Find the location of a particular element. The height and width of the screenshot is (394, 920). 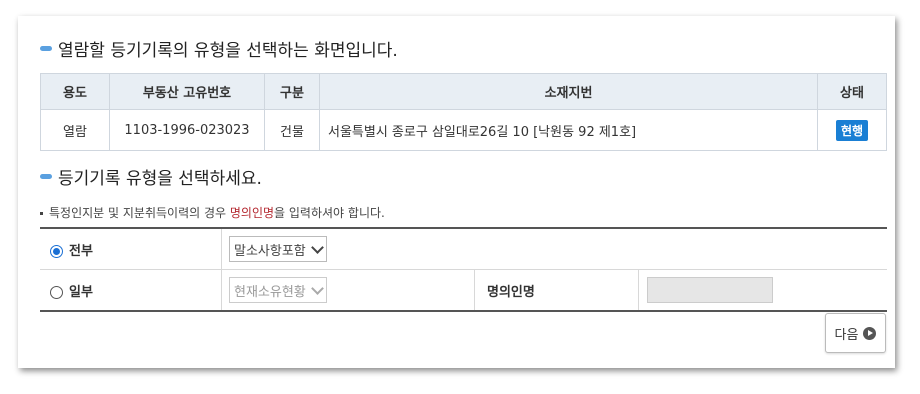

option-row-partial: 일부 현재소유현황 명의인명 is located at coordinates (463, 290).